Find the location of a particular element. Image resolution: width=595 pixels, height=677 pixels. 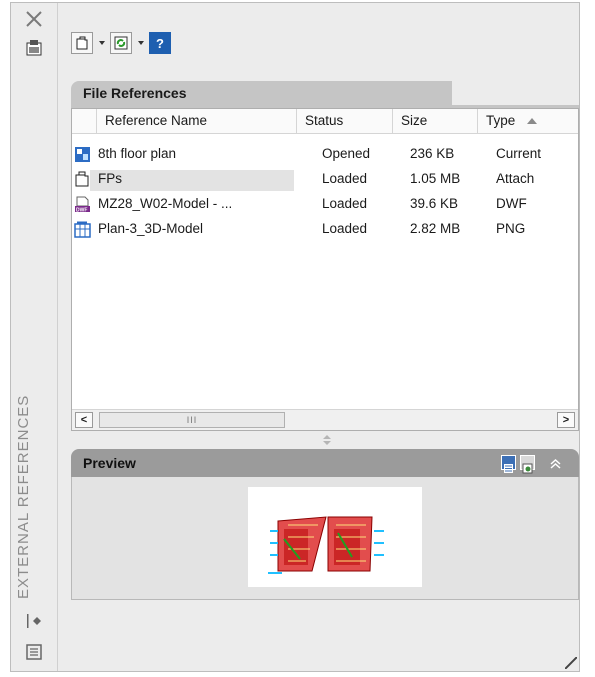

refresh-button is located at coordinates (121, 43).